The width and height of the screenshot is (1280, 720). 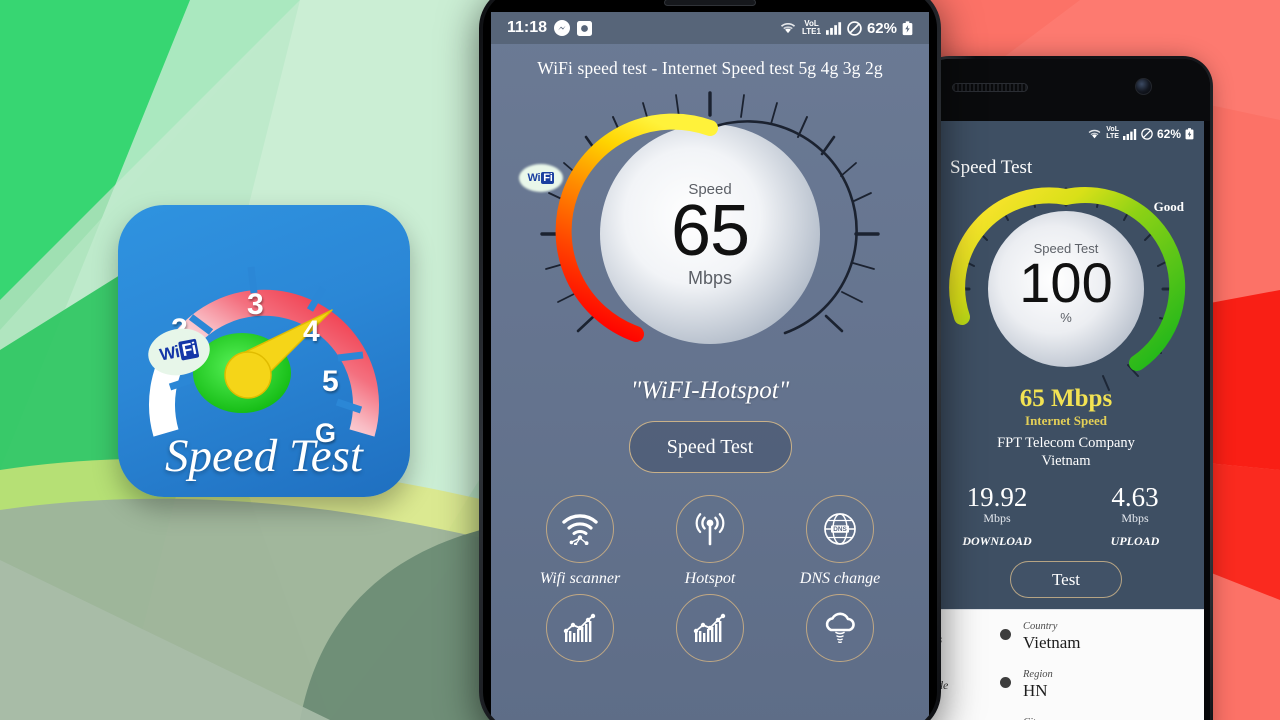 I want to click on dns-globe-icon: DNS, so click(x=840, y=529).